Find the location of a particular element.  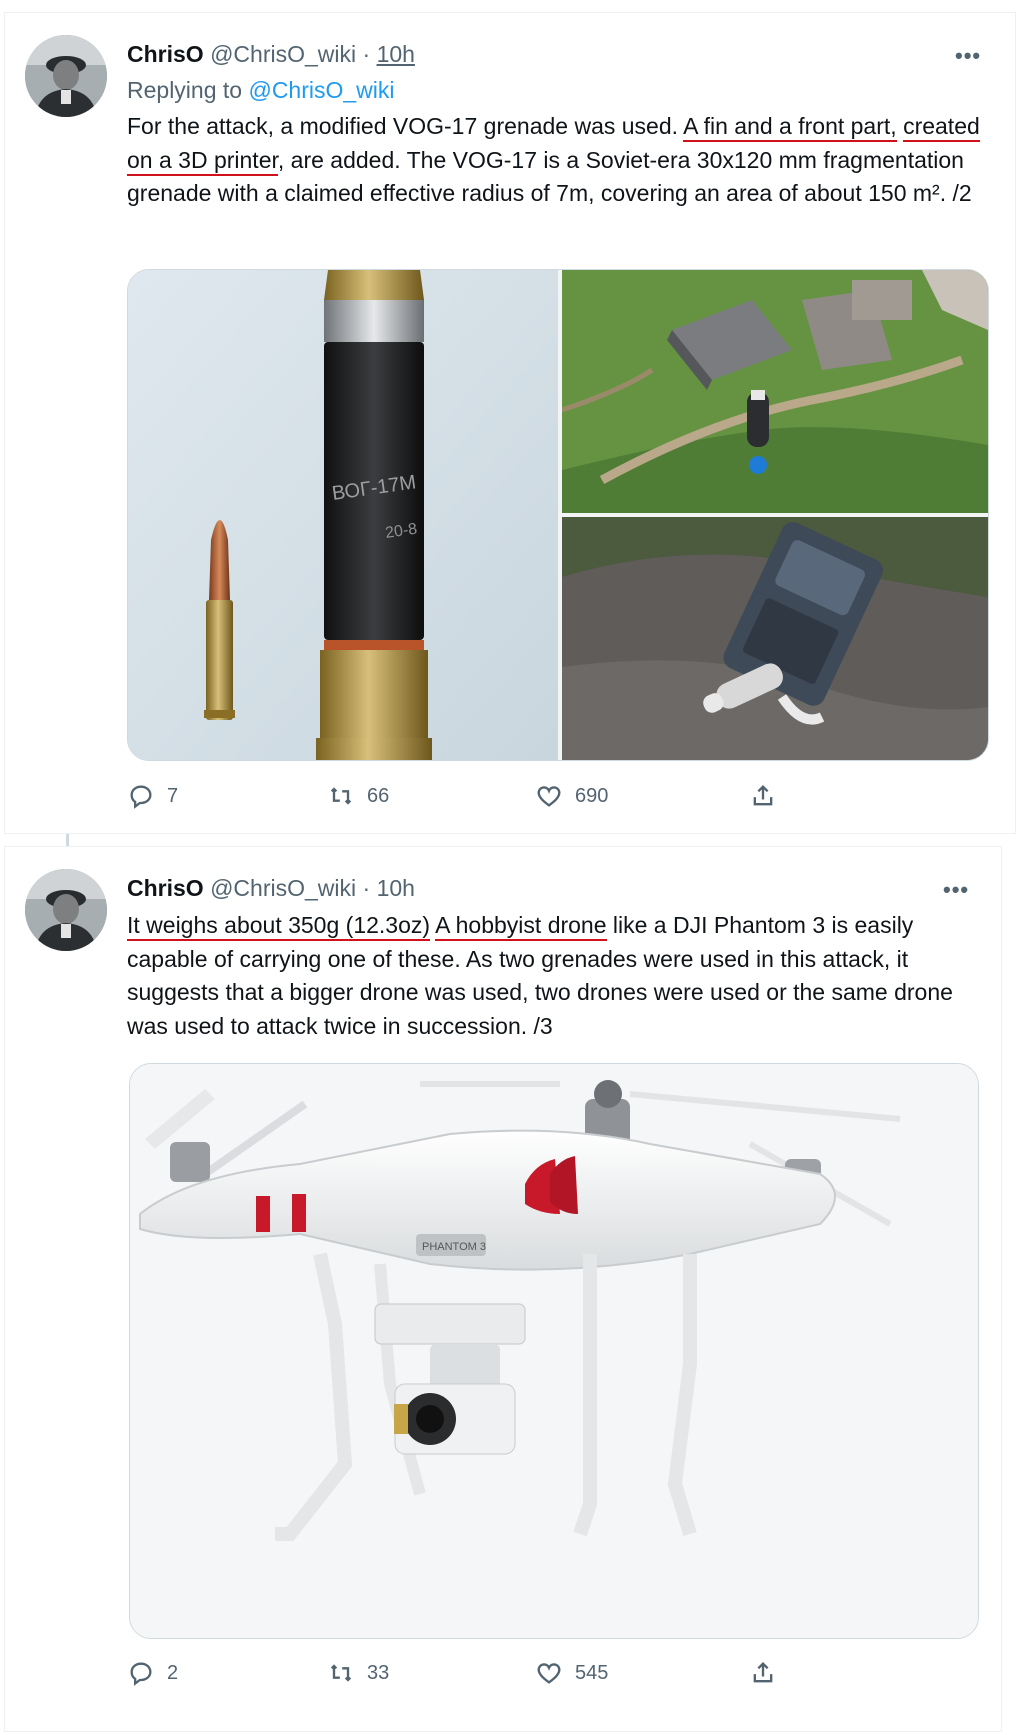

retweet-button: 66 is located at coordinates (358, 796).